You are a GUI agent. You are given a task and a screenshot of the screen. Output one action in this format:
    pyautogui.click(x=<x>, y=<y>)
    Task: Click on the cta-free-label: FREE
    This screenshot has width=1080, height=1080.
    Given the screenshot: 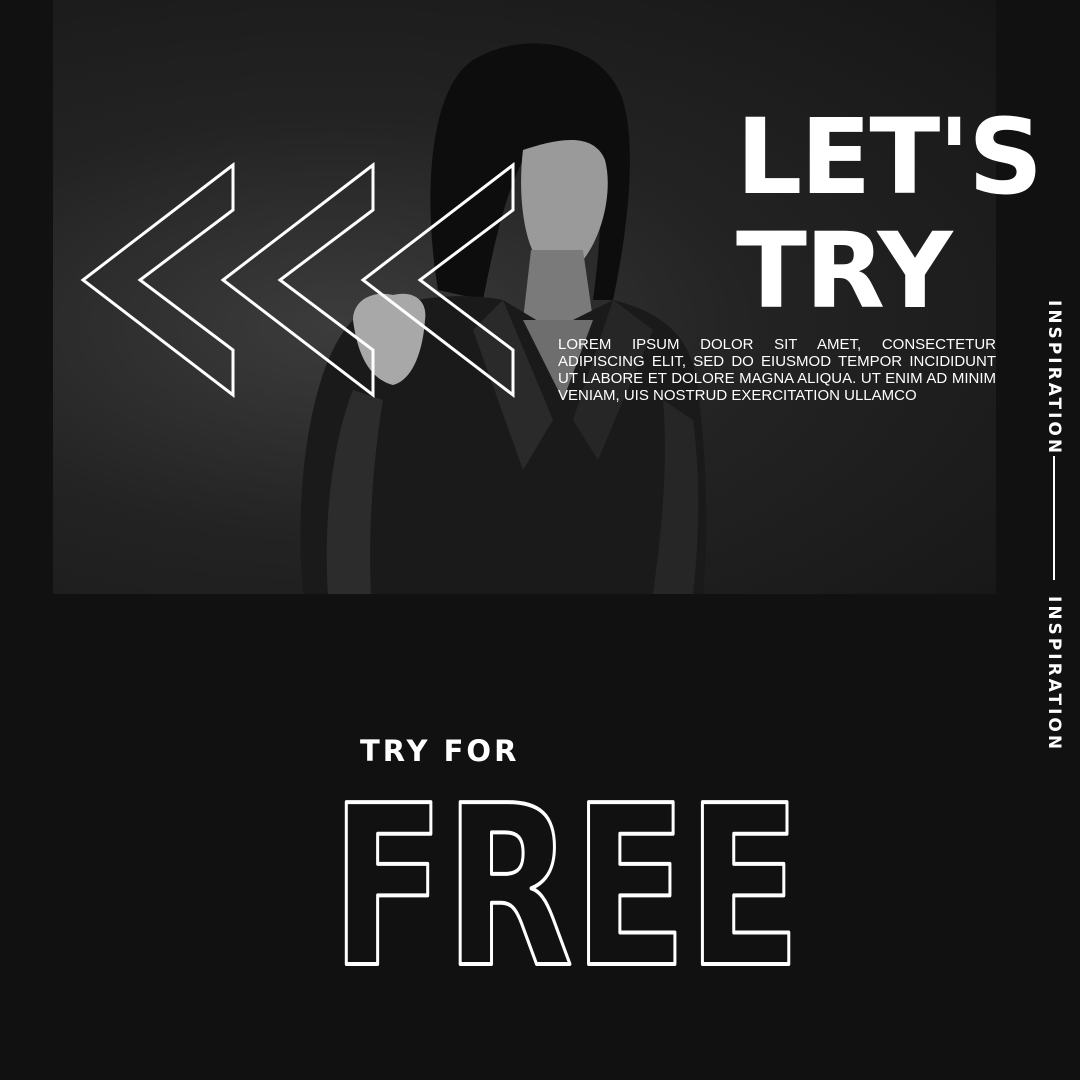 What is the action you would take?
    pyautogui.click(x=566, y=885)
    